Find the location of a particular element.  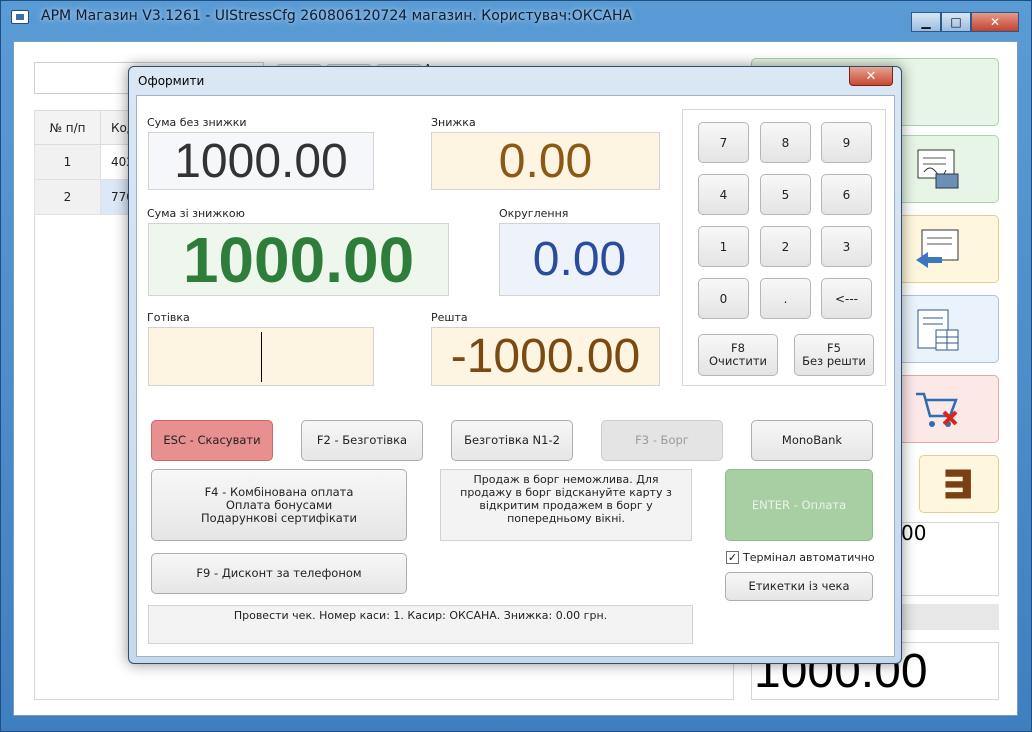

combined-payment-label: F4 - Комбінована оплата is located at coordinates (279, 491).